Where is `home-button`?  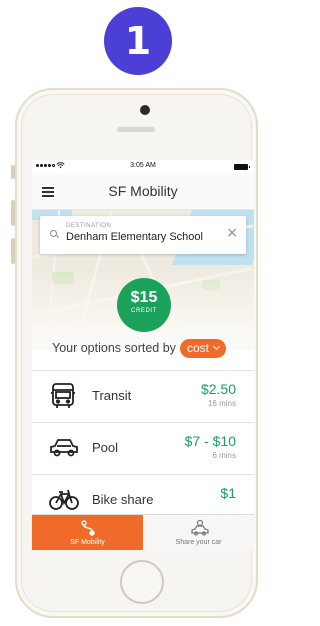
home-button is located at coordinates (142, 582).